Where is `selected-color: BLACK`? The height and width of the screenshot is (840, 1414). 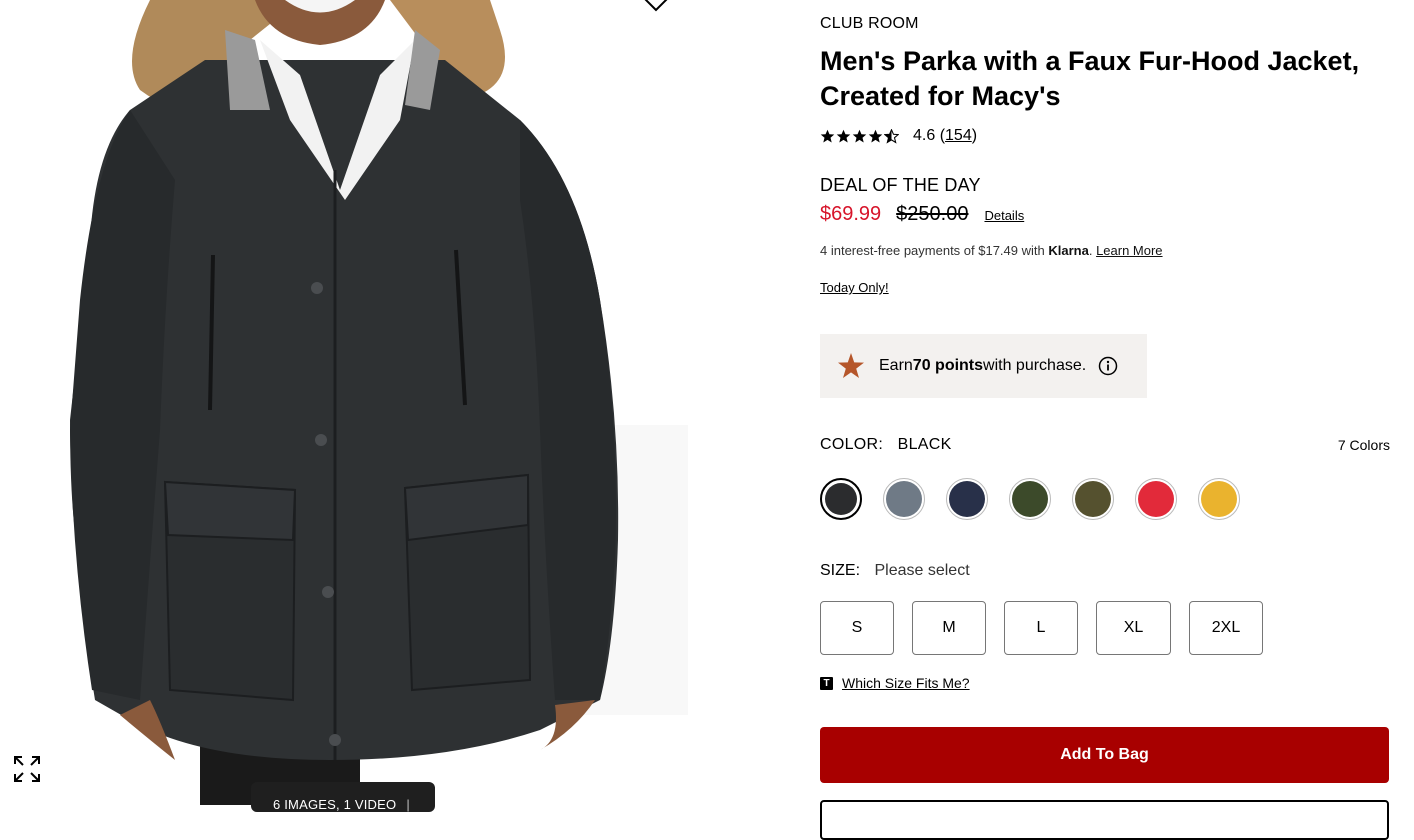 selected-color: BLACK is located at coordinates (924, 444).